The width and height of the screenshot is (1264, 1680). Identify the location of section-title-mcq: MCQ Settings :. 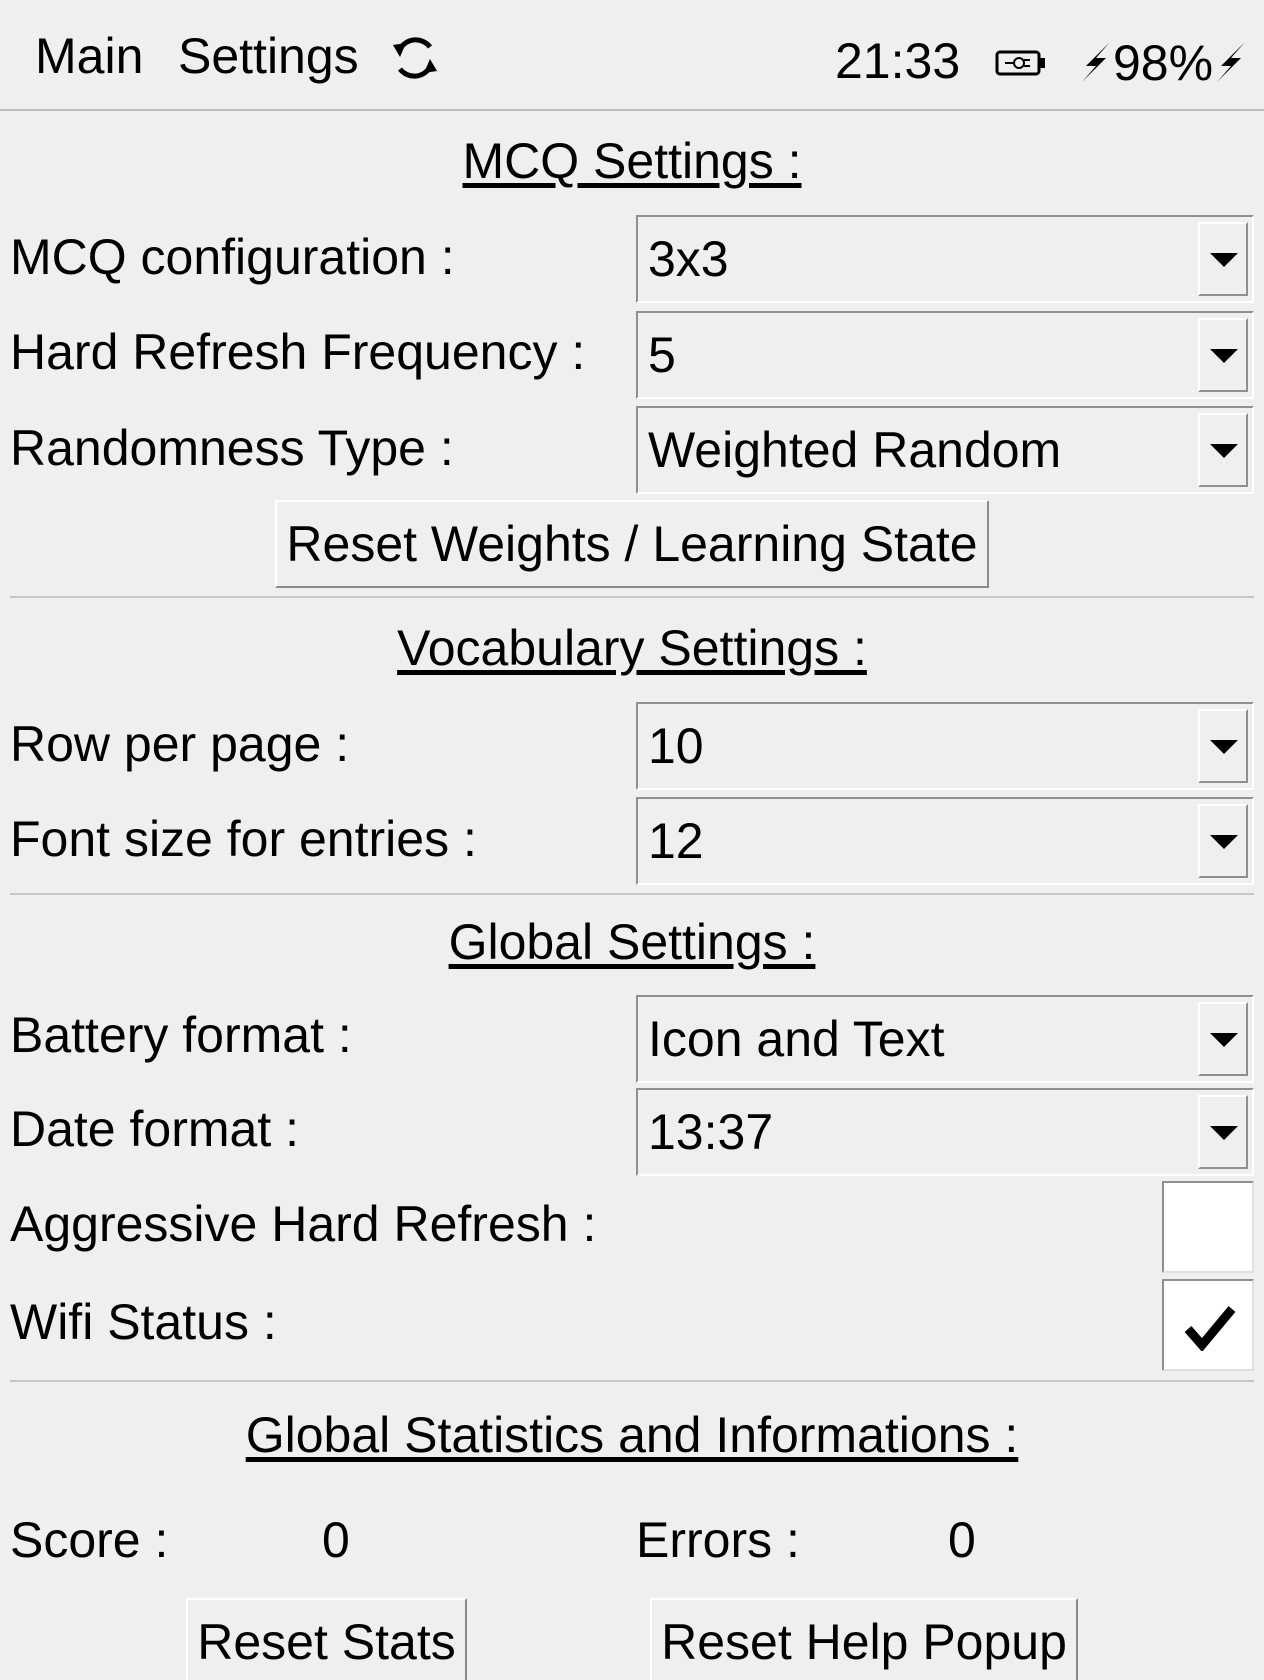
(632, 161).